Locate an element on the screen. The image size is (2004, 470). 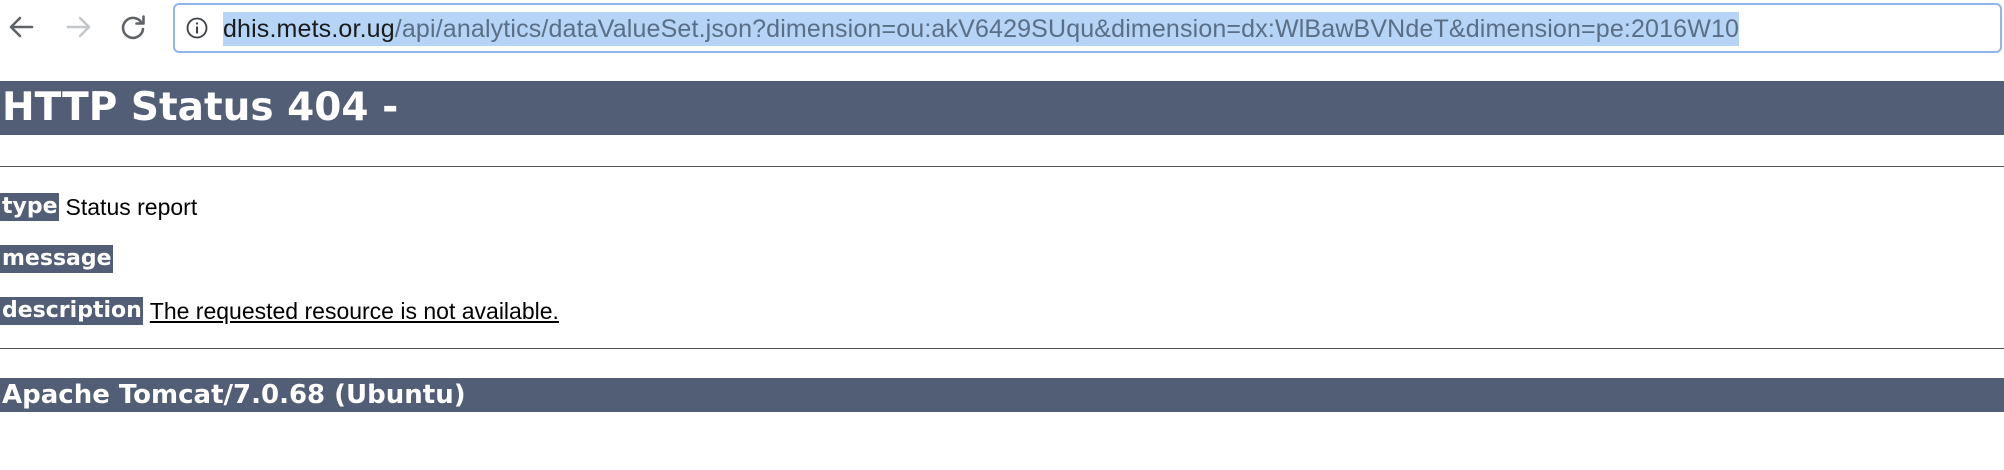
url-host: dhis.mets.or.ug is located at coordinates (309, 29).